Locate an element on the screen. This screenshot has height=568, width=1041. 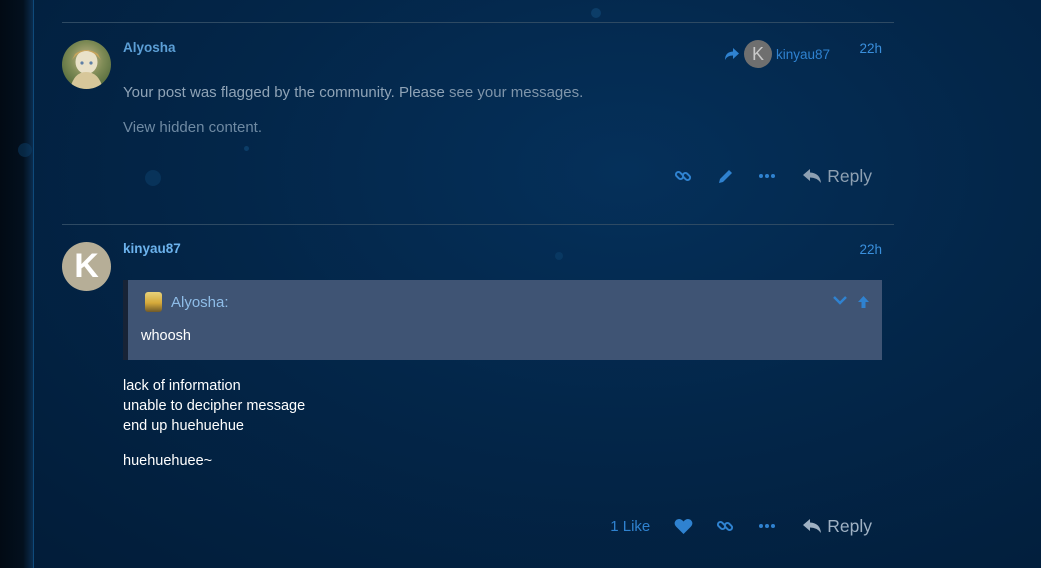
left-edge-panel is located at coordinates (17, 284).